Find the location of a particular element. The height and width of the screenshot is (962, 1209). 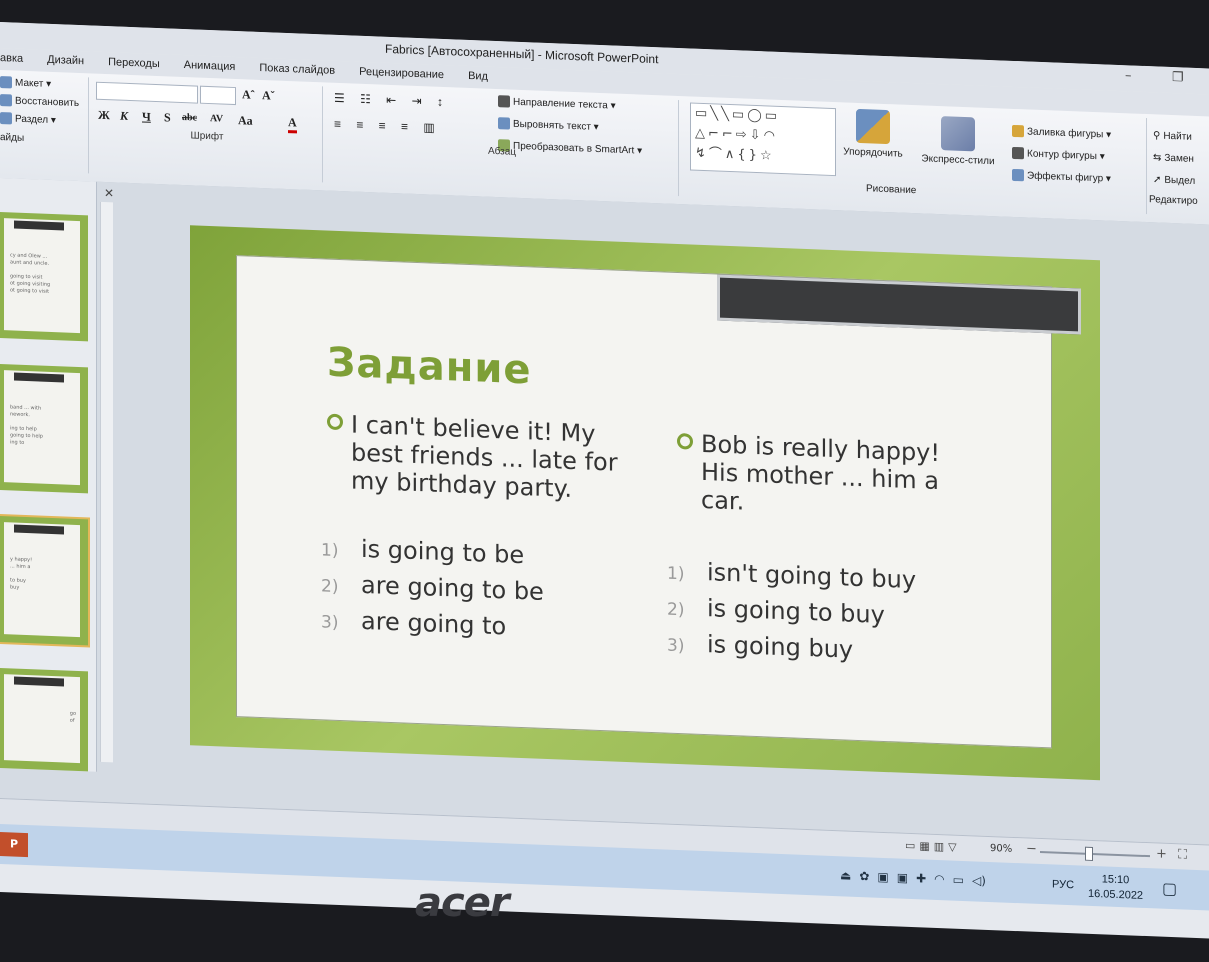

list-buttons: ☰ ☷ ⇤ ⇥ ↕ is located at coordinates (391, 100).